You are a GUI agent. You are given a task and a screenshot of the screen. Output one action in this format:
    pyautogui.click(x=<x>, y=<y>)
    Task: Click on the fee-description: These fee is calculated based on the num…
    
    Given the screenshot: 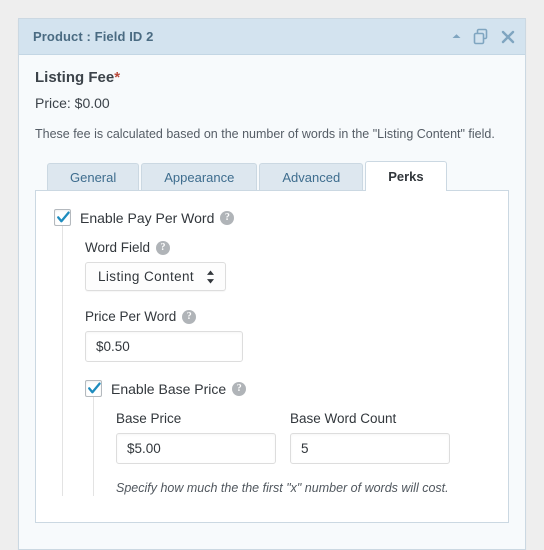 What is the action you would take?
    pyautogui.click(x=265, y=133)
    